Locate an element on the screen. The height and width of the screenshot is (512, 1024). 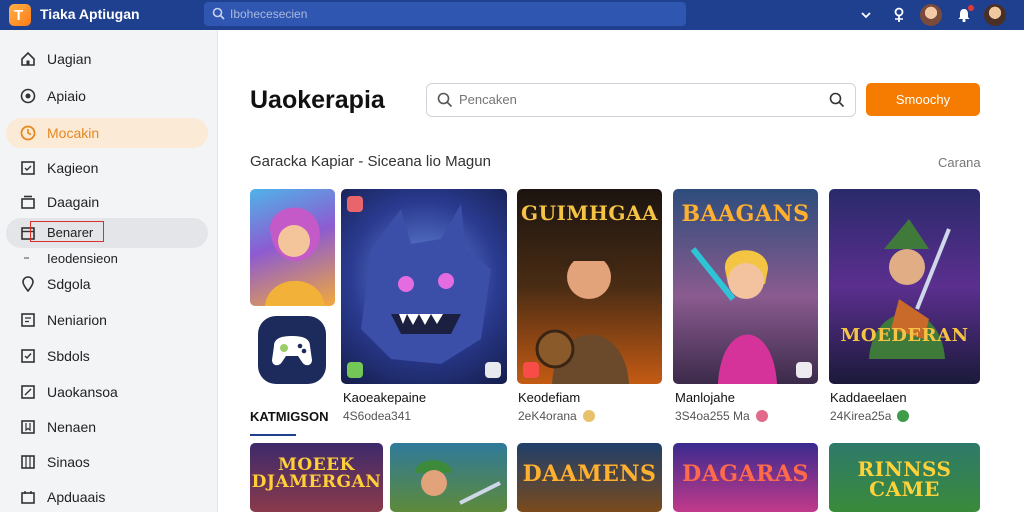
see-all-link: Carana is located at coordinates (959, 162).